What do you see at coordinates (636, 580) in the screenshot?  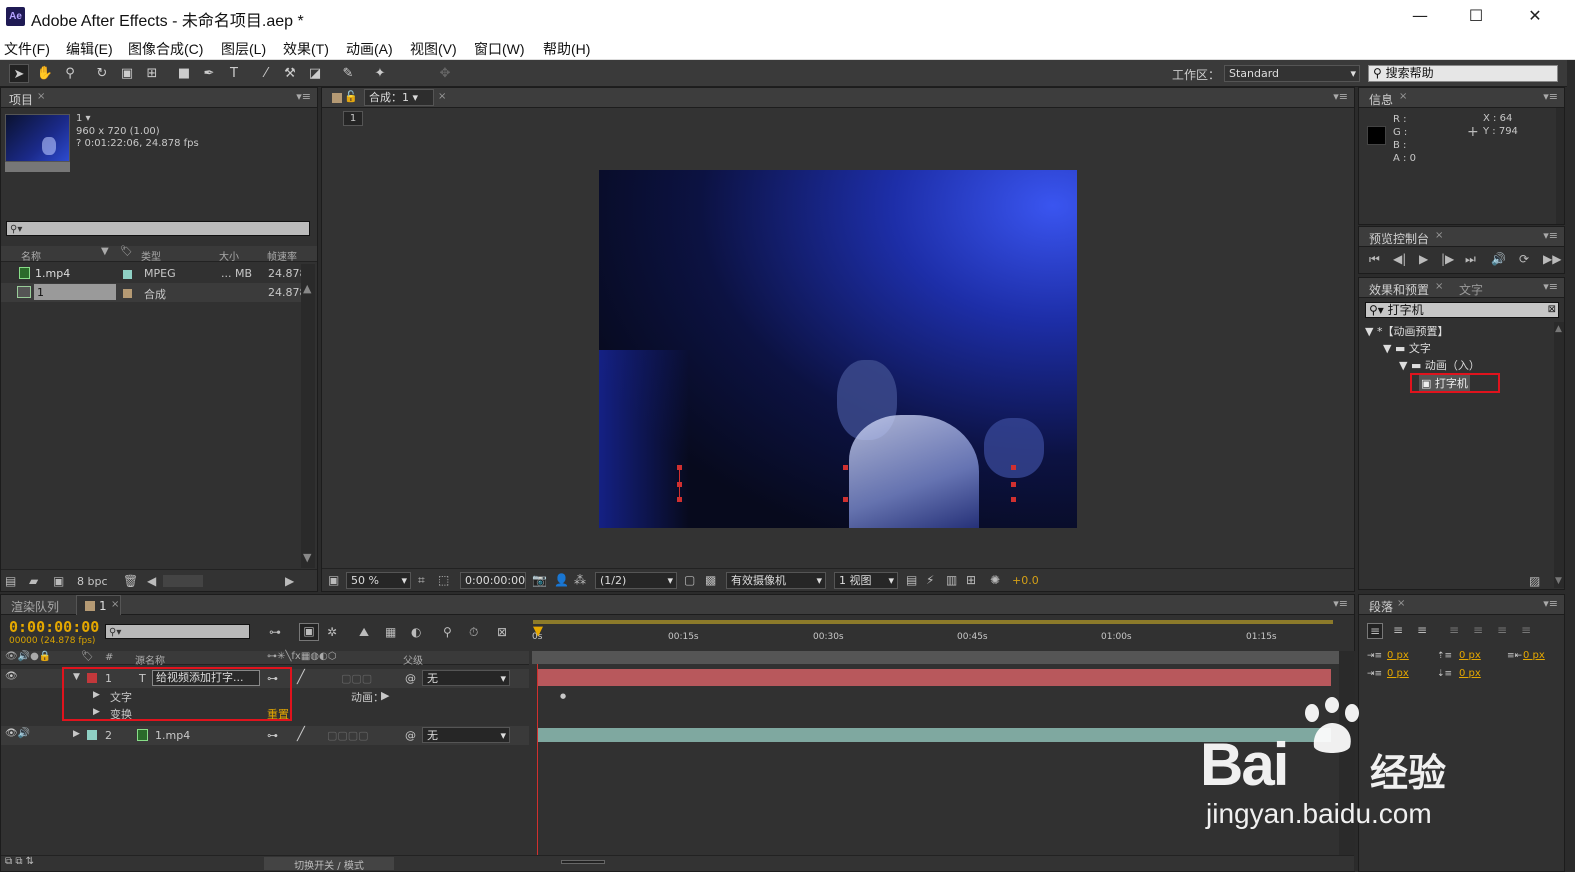 I see `resolution-dropdown: (1/2) ▾` at bounding box center [636, 580].